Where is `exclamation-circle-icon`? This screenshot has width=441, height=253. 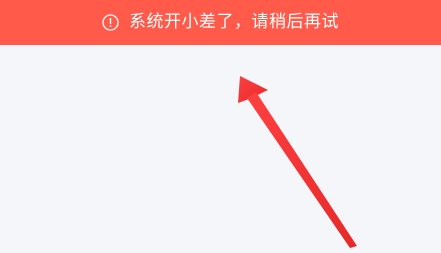 exclamation-circle-icon is located at coordinates (110, 22).